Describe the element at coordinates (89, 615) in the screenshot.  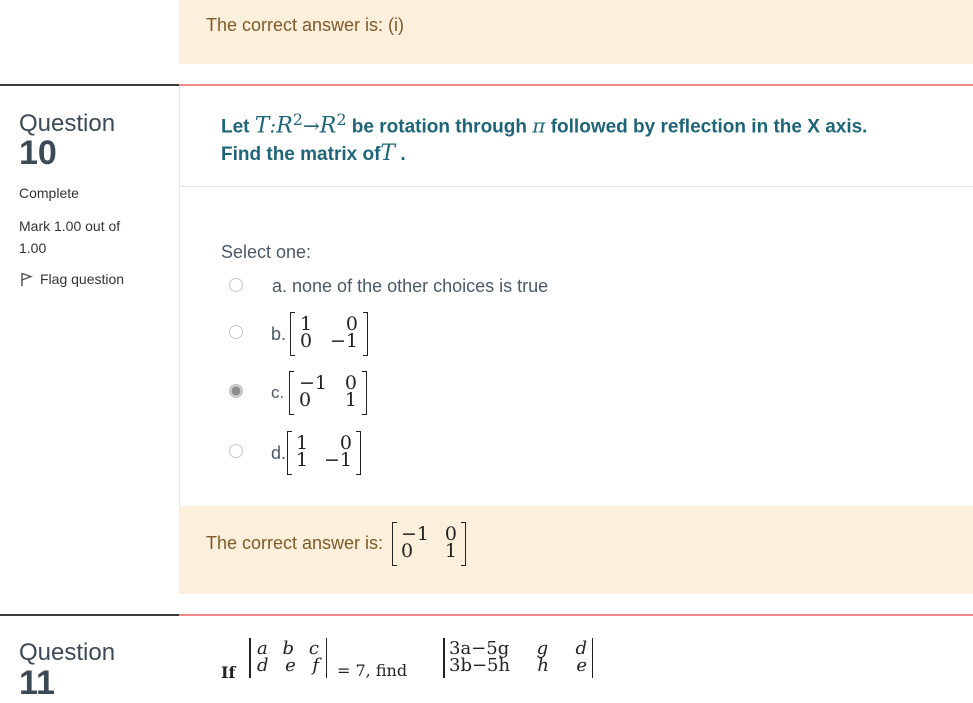
I see `next-question-divider-left` at that location.